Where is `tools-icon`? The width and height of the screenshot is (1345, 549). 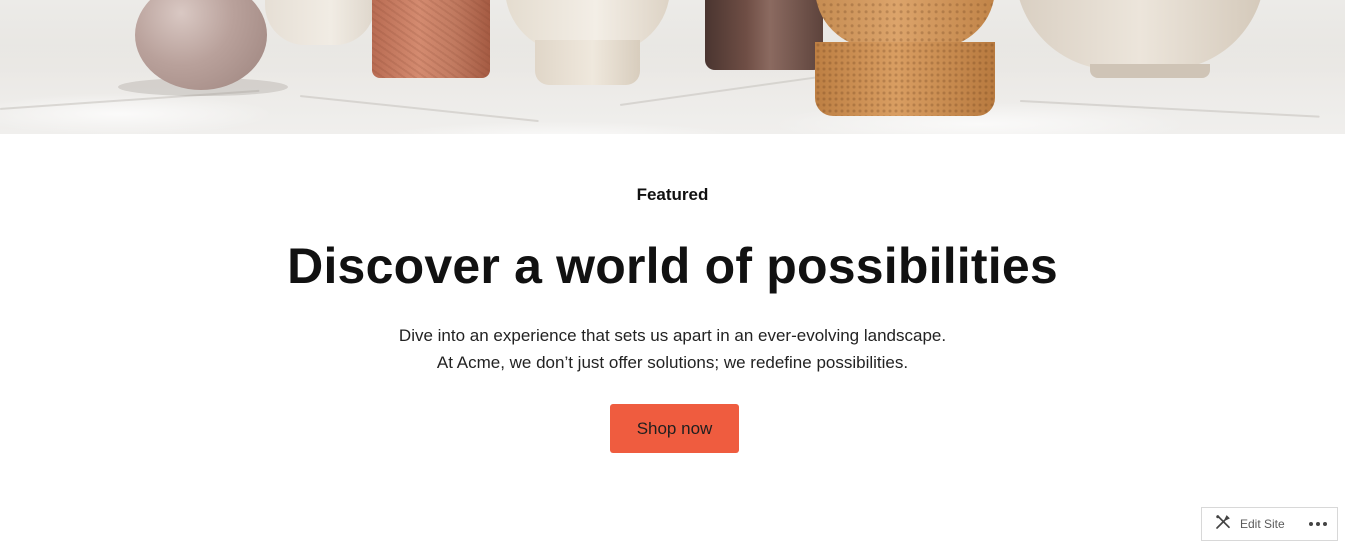
tools-icon is located at coordinates (1223, 524).